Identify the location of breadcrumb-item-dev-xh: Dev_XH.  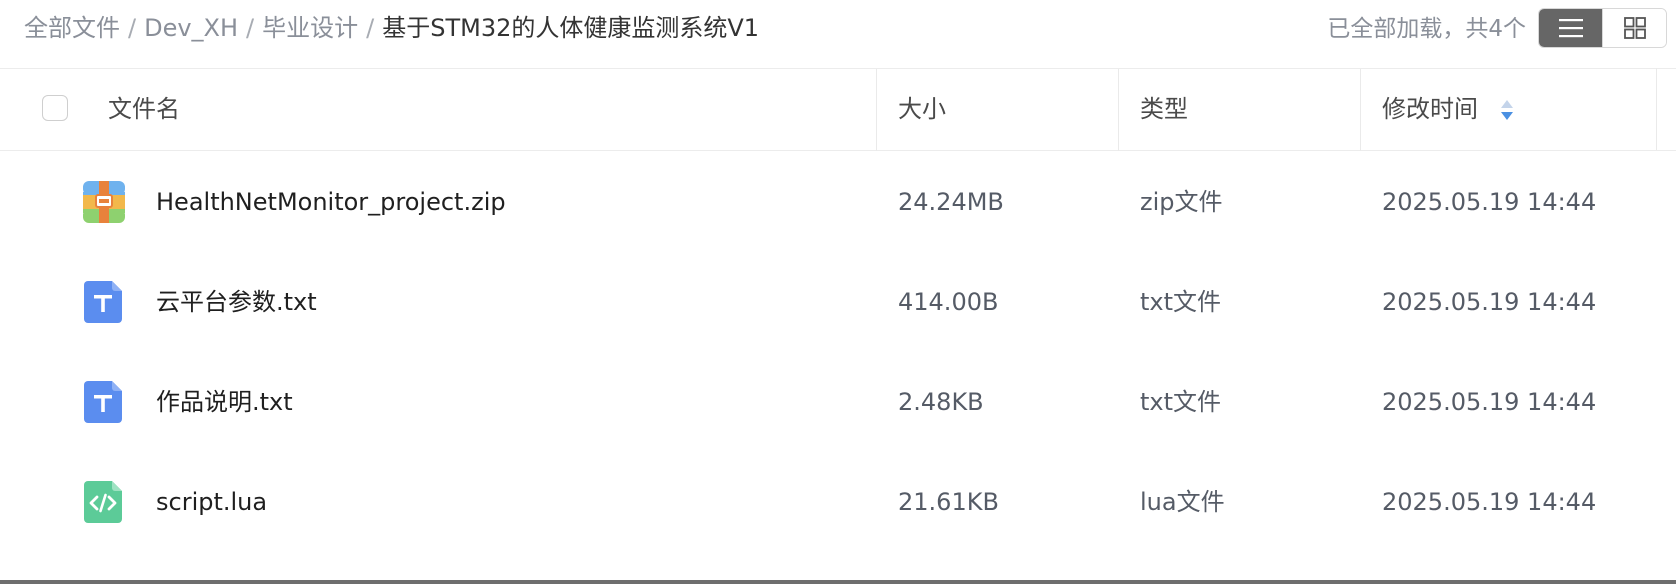
(191, 28).